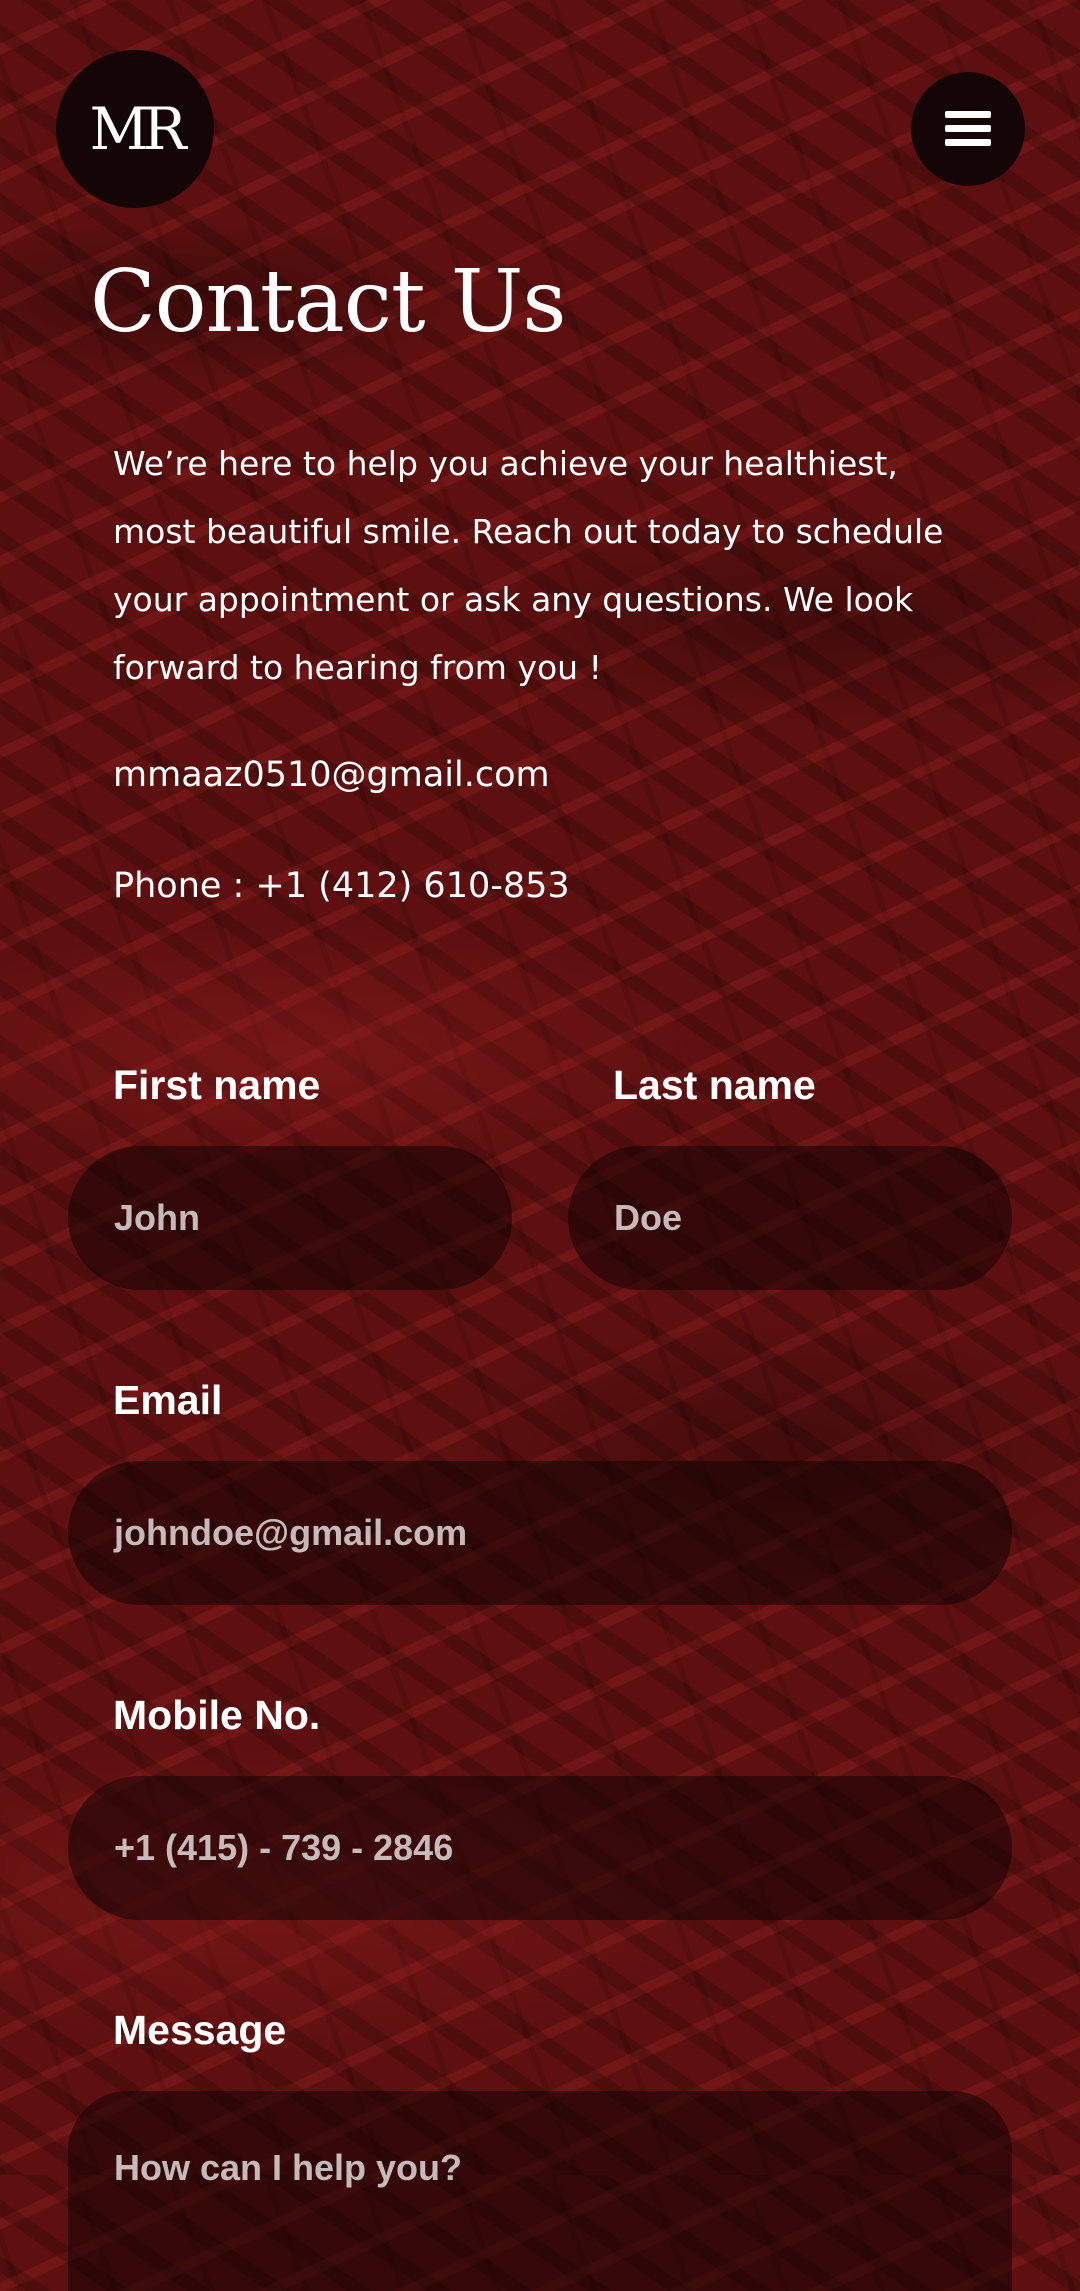 Image resolution: width=1080 pixels, height=2291 pixels. What do you see at coordinates (540, 1848) in the screenshot?
I see `mobile-input: +1 (415) - 739 - 2846` at bounding box center [540, 1848].